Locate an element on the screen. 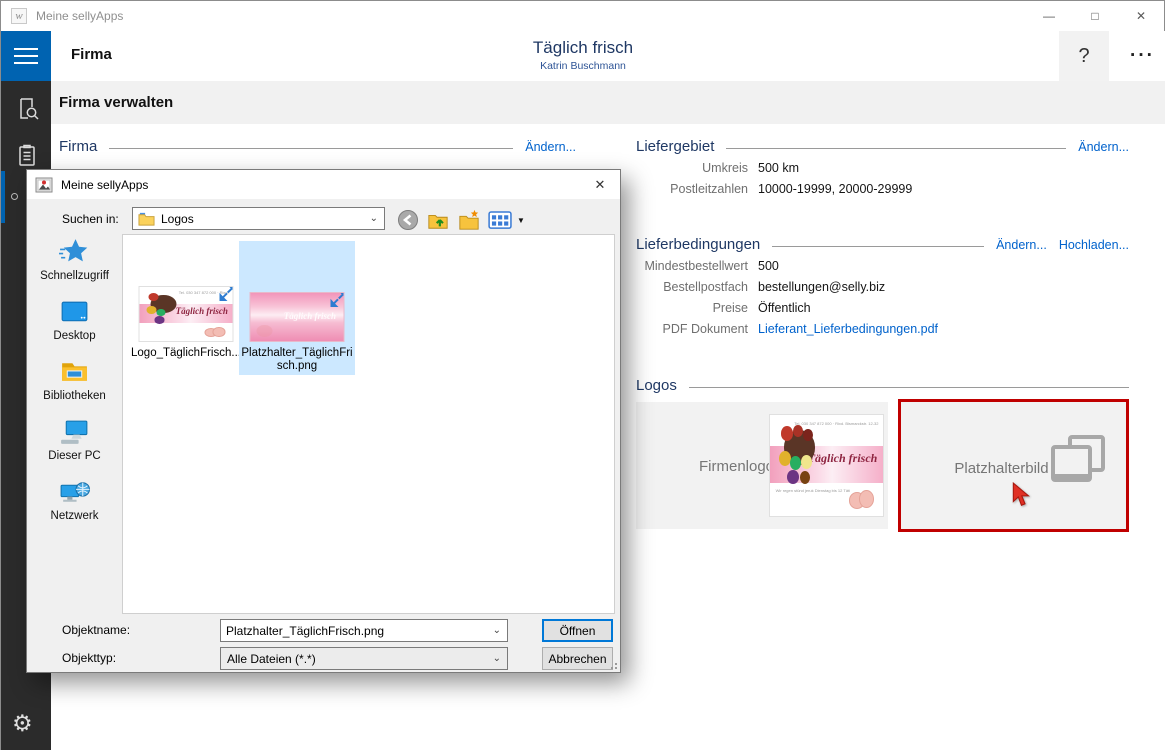 Image resolution: width=1165 pixels, height=750 pixels. view-menu-icon is located at coordinates (500, 220).